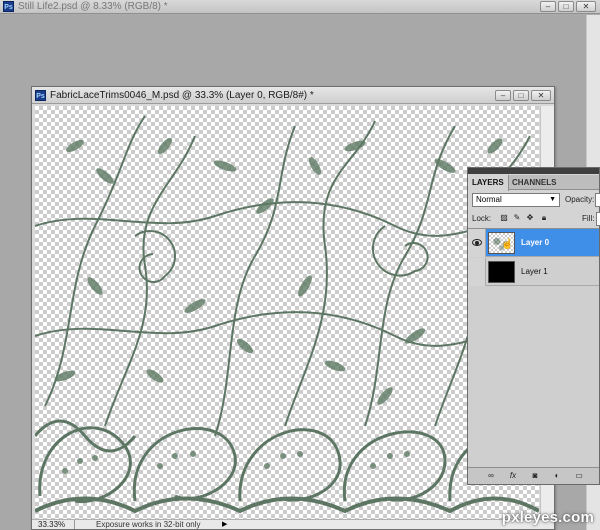 This screenshot has height=530, width=600. I want to click on layers-panel-footer: ∞ fx ◙ ◐ ▭, so click(533, 475).